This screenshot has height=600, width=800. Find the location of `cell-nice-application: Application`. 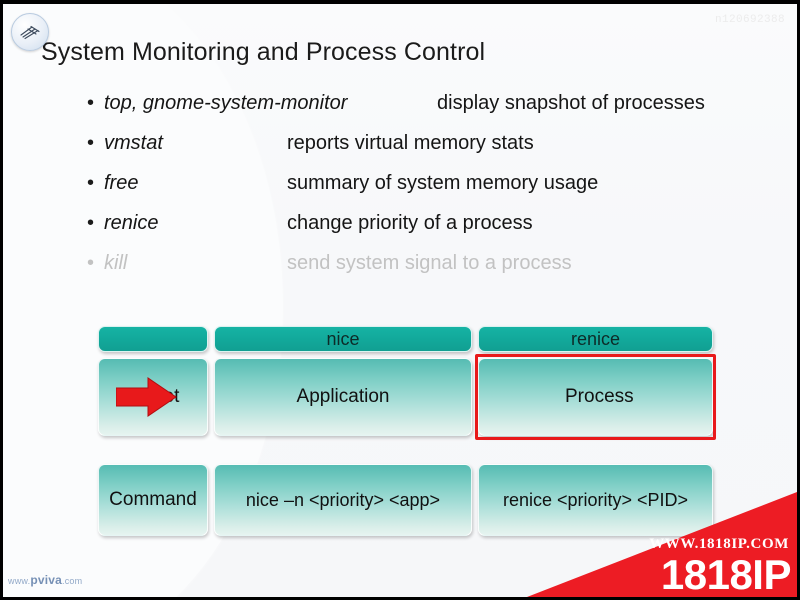

cell-nice-application: Application is located at coordinates (343, 397).